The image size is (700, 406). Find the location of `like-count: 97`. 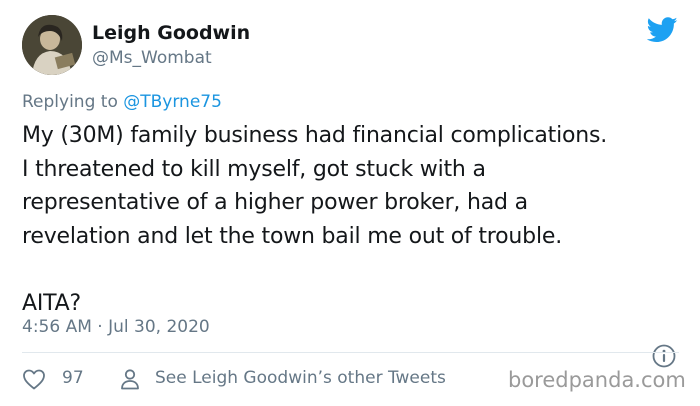

like-count: 97 is located at coordinates (73, 378).